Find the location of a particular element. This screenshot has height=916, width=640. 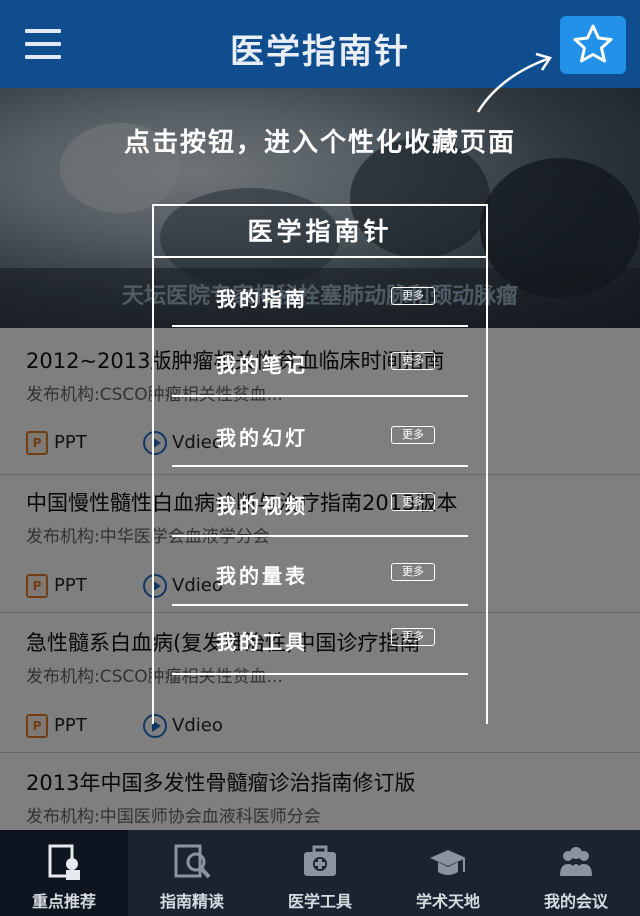

tab-featured: 重点推荐 is located at coordinates (64, 873).